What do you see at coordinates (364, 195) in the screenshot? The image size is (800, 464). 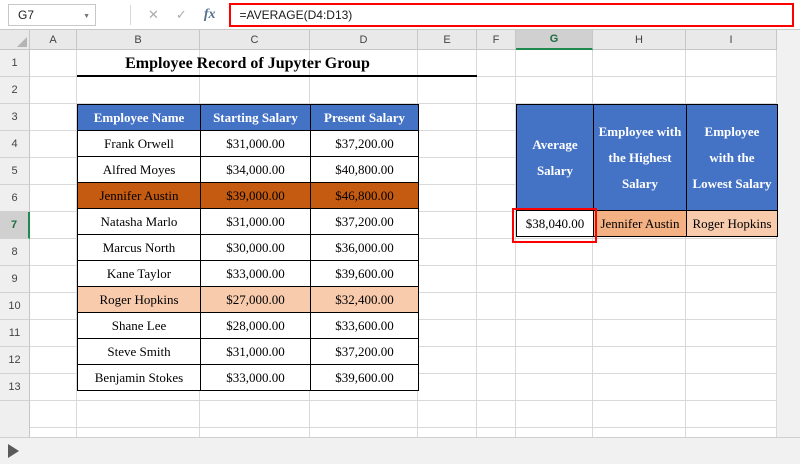 I see `cell-present: $46,800.00` at bounding box center [364, 195].